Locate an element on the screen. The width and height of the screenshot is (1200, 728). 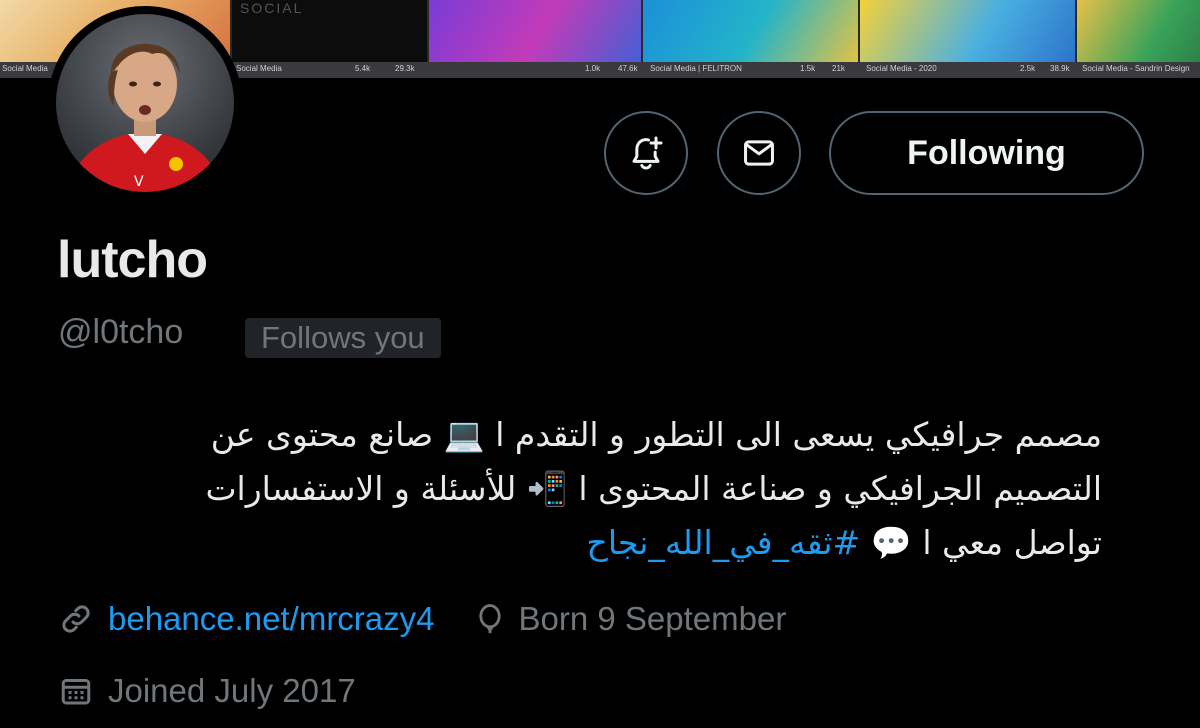
banner-stat: 21k is located at coordinates (838, 68).